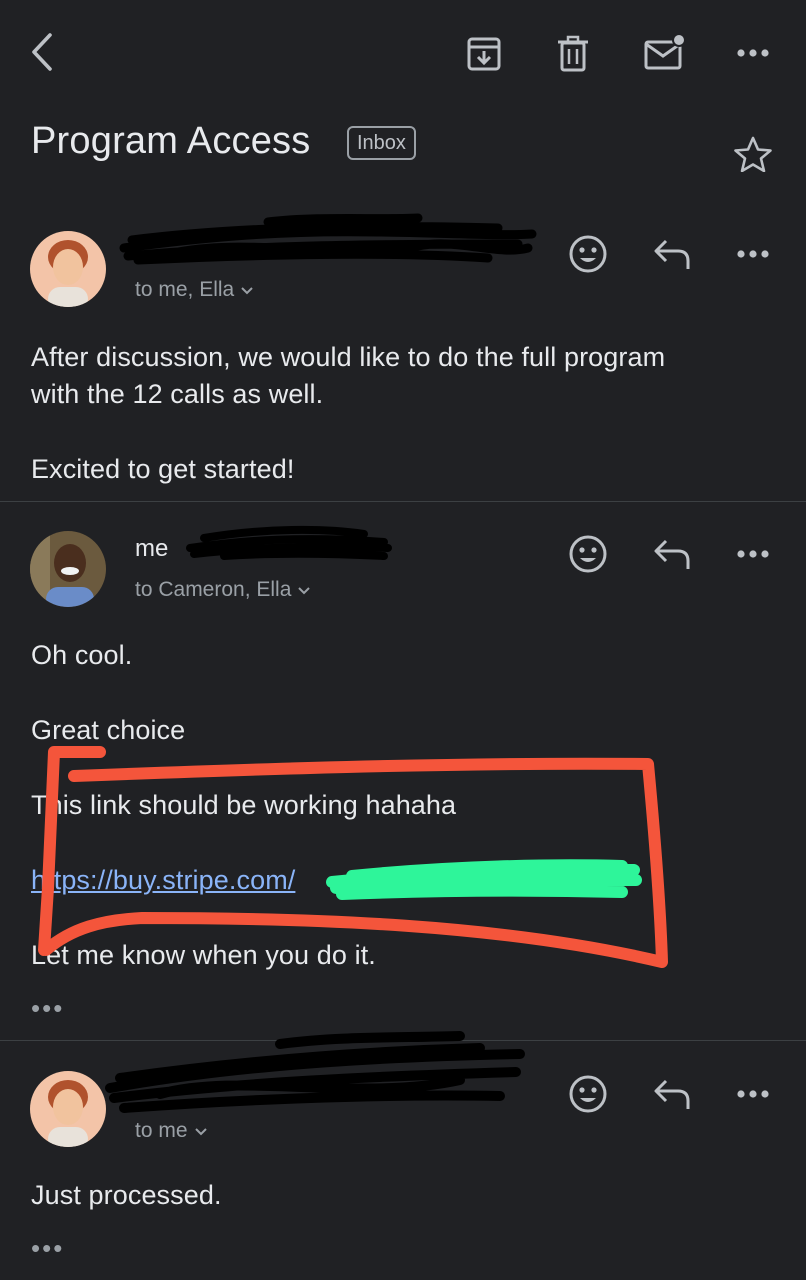  Describe the element at coordinates (152, 548) in the screenshot. I see `sender-name: me` at that location.